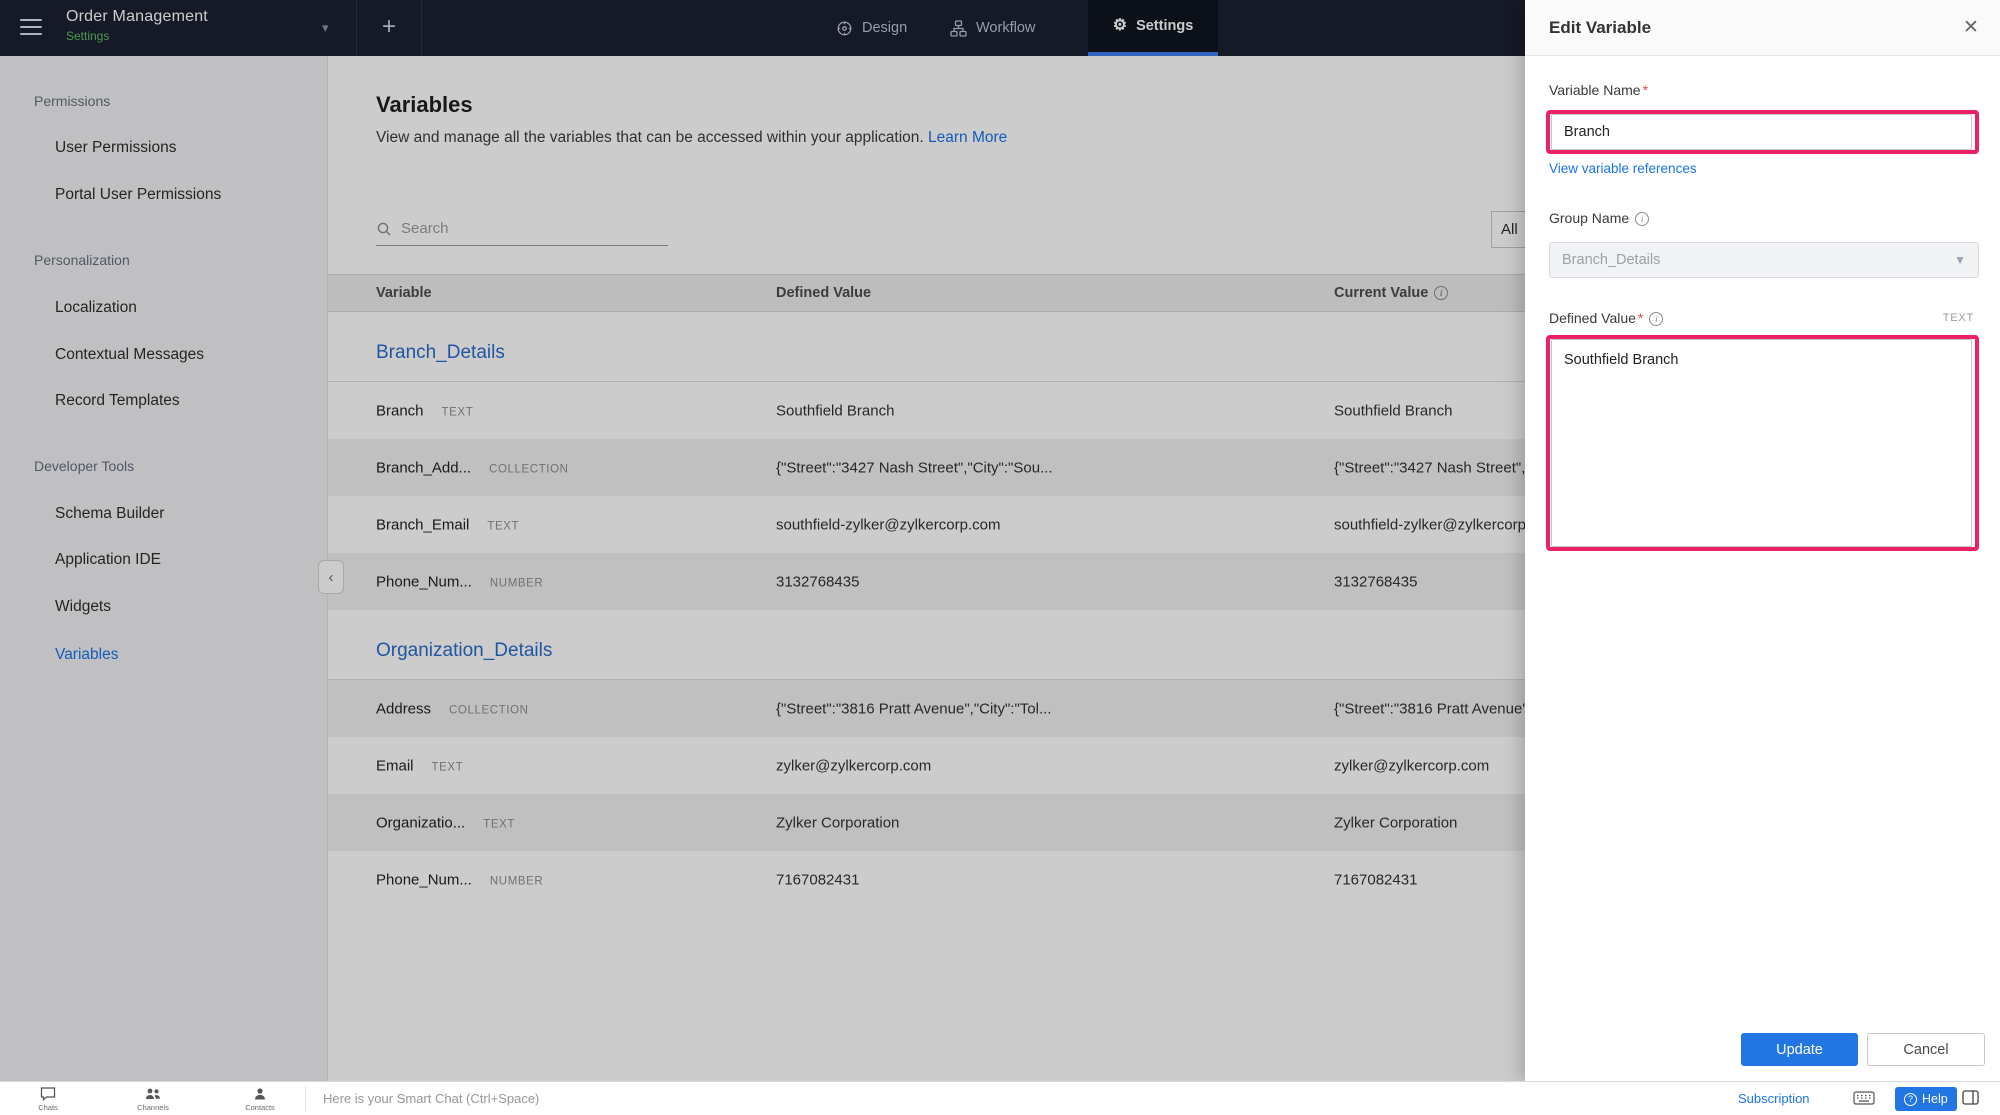  What do you see at coordinates (1761, 132) in the screenshot?
I see `variable-name-input` at bounding box center [1761, 132].